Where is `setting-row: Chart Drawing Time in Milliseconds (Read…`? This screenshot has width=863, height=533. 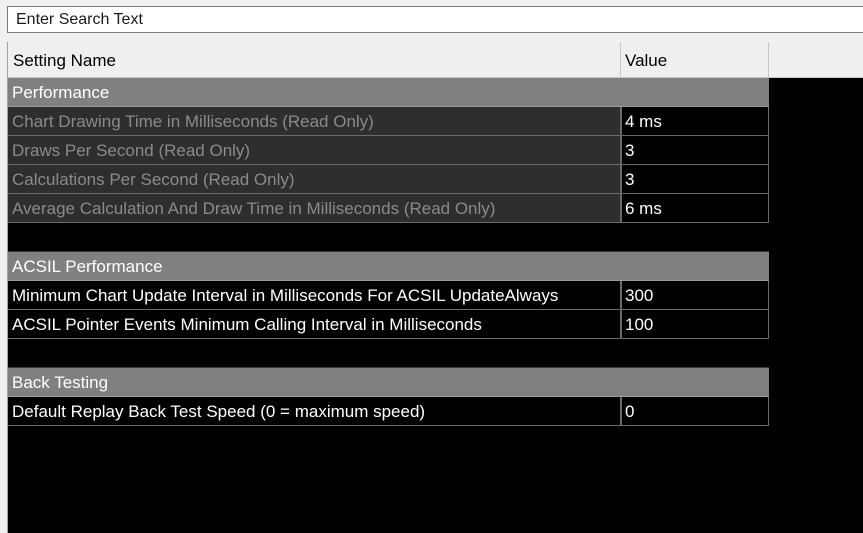
setting-row: Chart Drawing Time in Milliseconds (Read… is located at coordinates (435, 121).